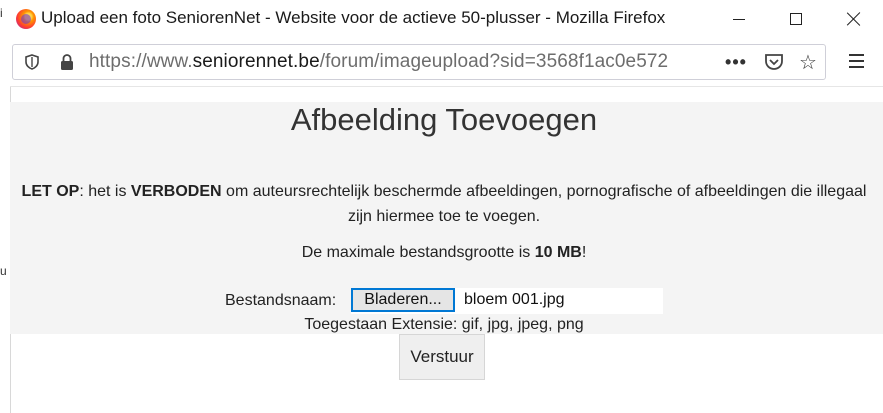  Describe the element at coordinates (584, 252) in the screenshot. I see `max-size-suffix: !` at that location.